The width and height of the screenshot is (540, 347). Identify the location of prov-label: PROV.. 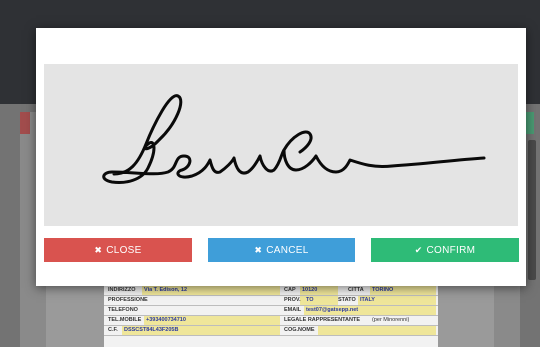
(292, 300).